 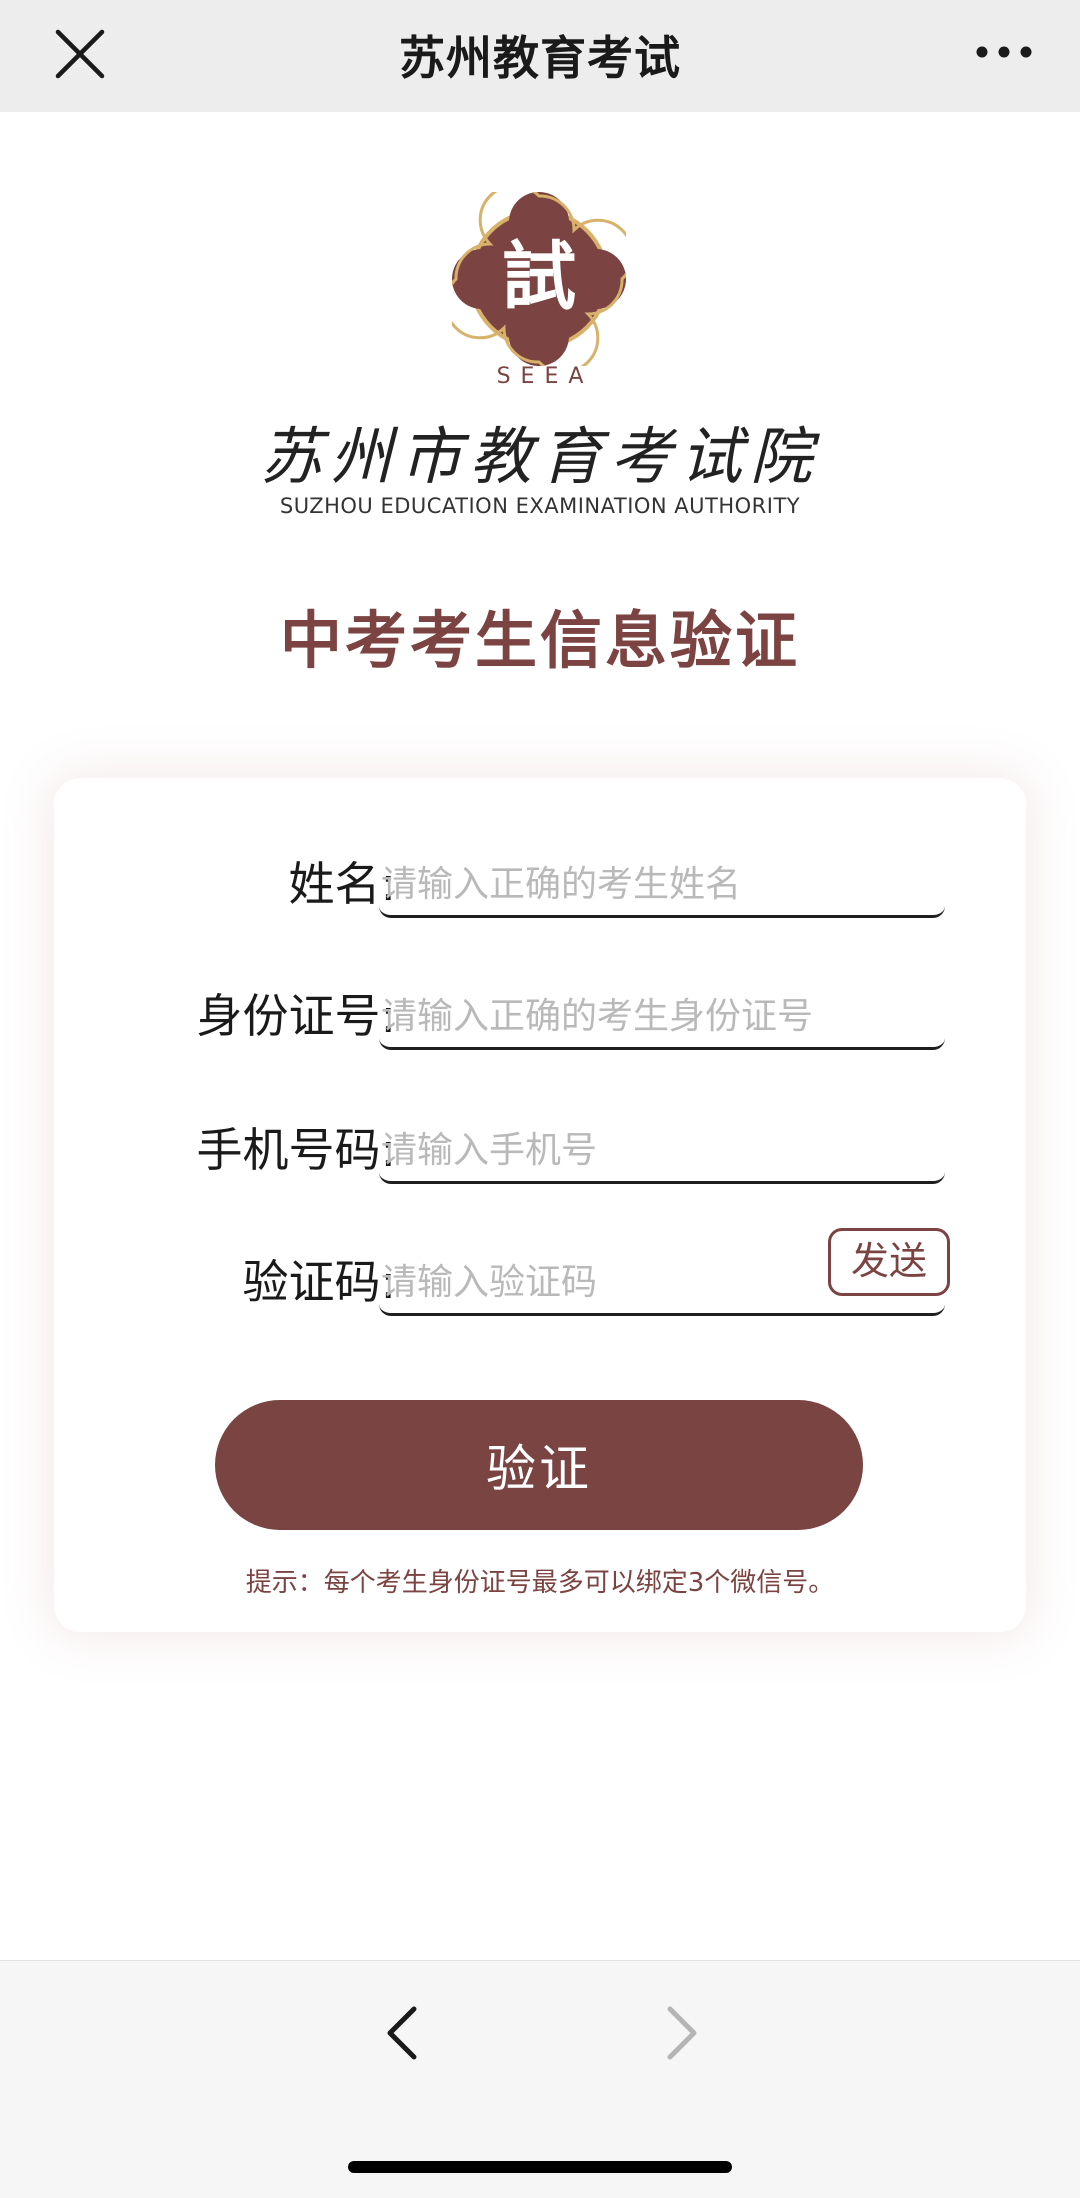 What do you see at coordinates (540, 1583) in the screenshot?
I see `binding-hint: 提示：每个考生身份证号最多可以绑定3个微信号。` at bounding box center [540, 1583].